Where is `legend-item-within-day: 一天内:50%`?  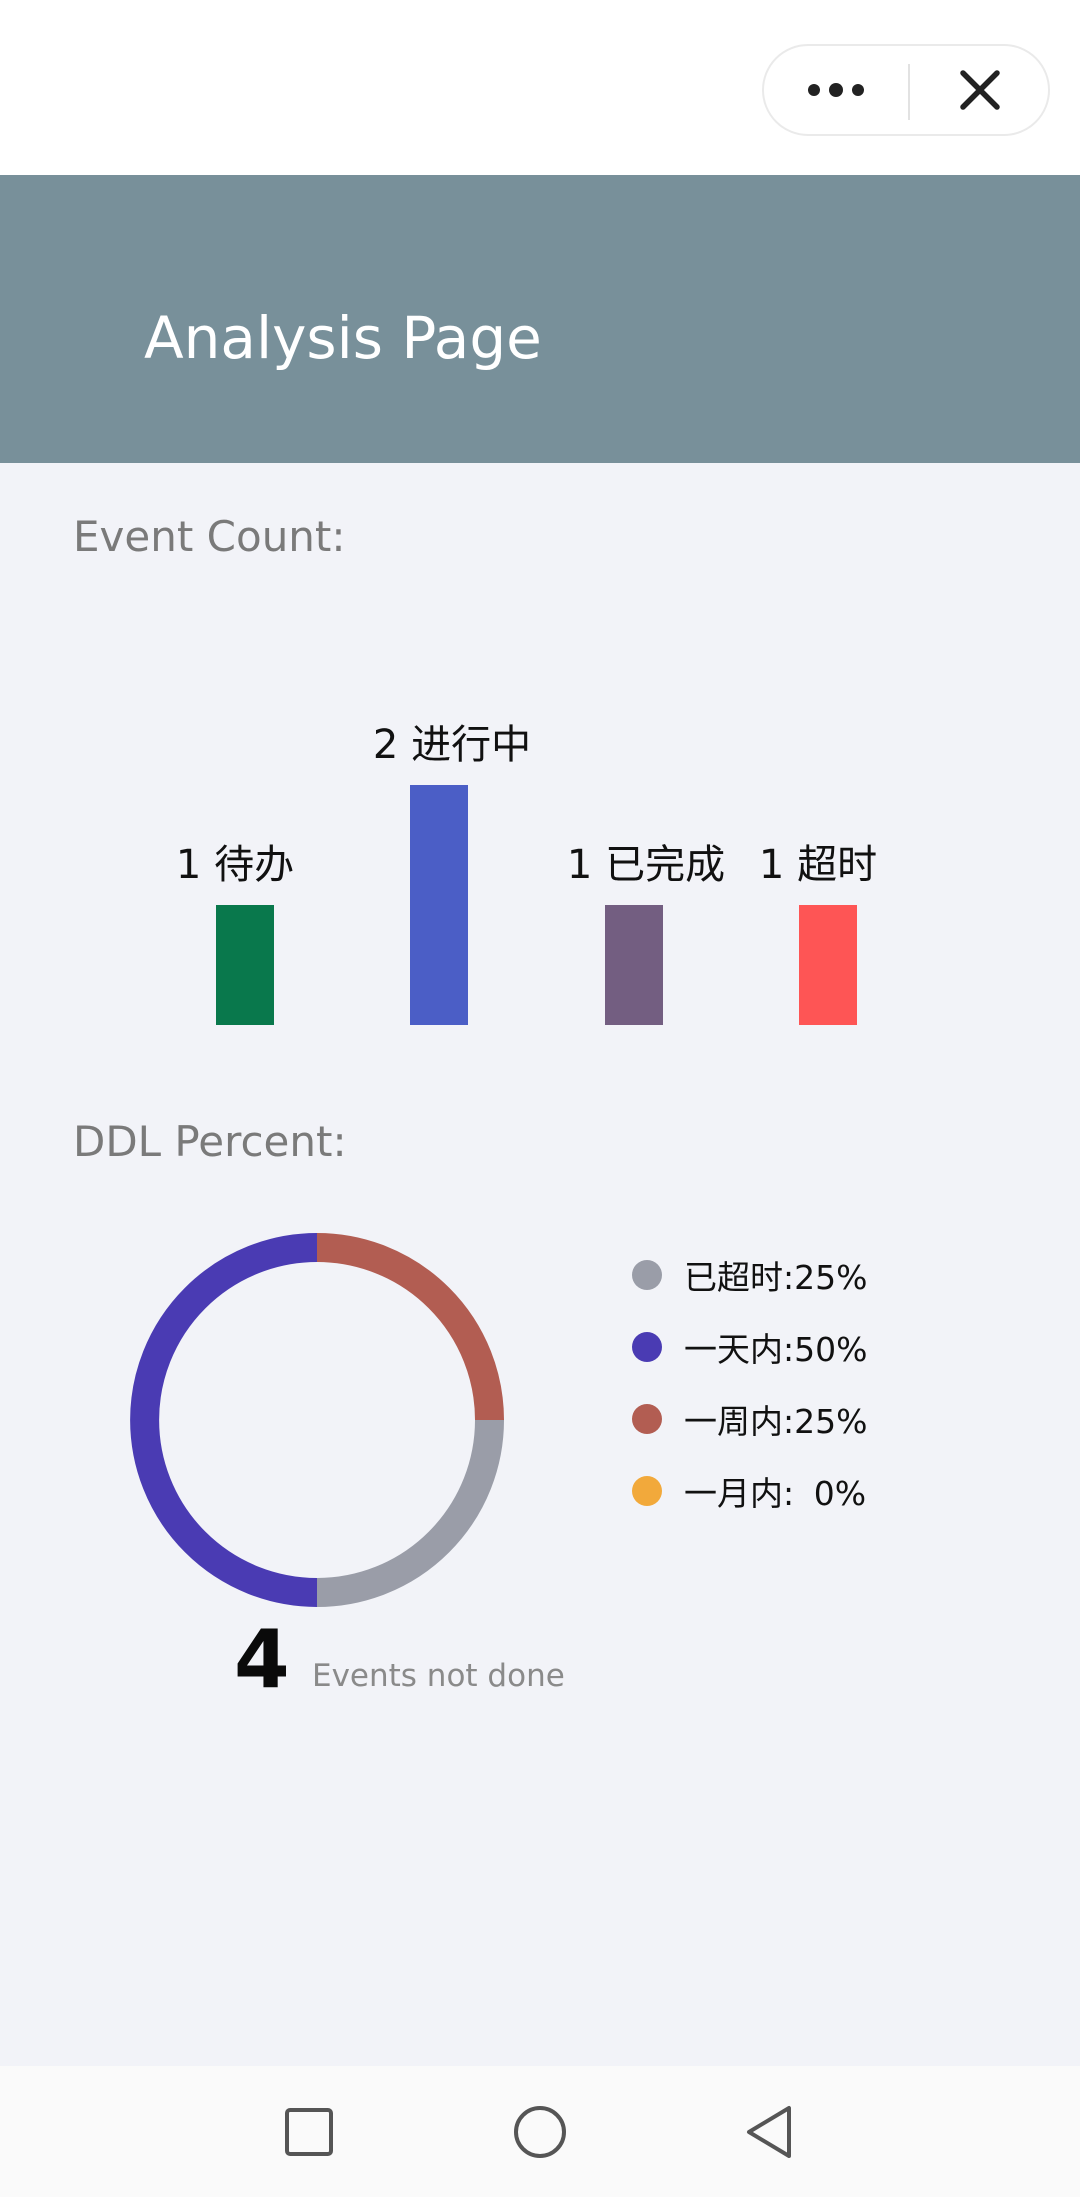
legend-item-within-day: 一天内:50% is located at coordinates (750, 1347).